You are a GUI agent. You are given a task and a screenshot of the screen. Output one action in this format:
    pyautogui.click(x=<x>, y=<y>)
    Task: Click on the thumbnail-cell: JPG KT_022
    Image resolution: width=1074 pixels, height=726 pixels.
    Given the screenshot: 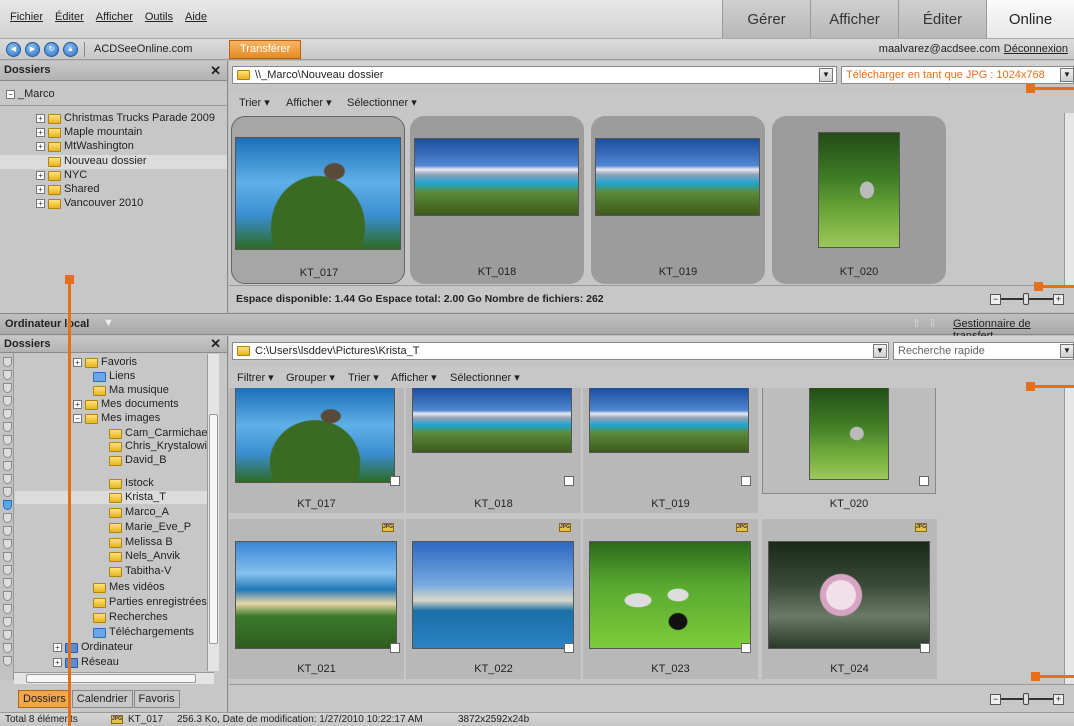 What is the action you would take?
    pyautogui.click(x=493, y=599)
    